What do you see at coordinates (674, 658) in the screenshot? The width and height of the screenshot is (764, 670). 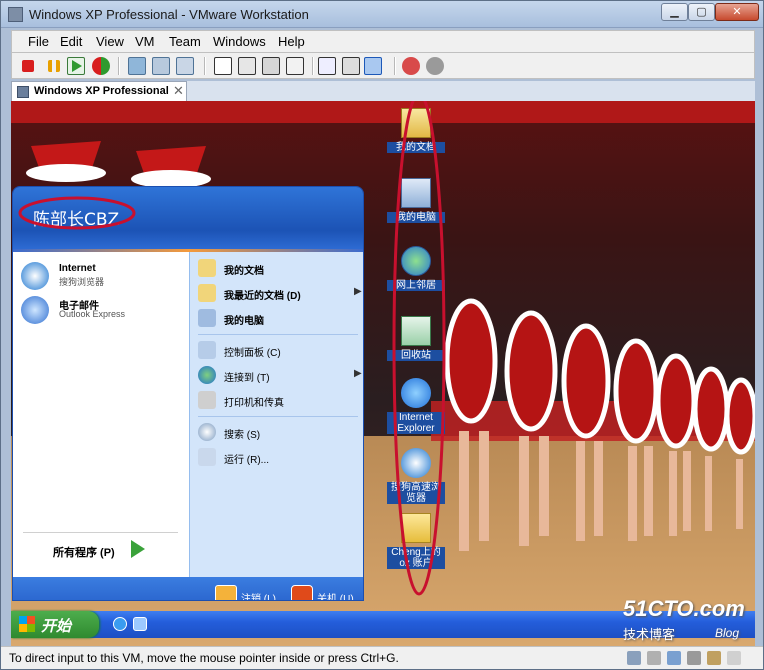 I see `network-adapter-icon` at bounding box center [674, 658].